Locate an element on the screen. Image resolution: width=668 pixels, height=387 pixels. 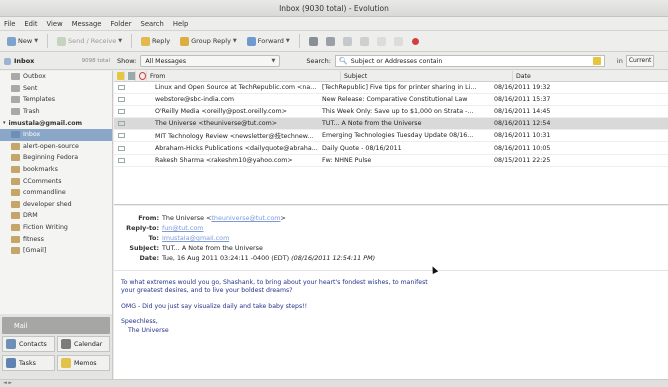
sidebar-item: DRM is located at coordinates (56, 216).